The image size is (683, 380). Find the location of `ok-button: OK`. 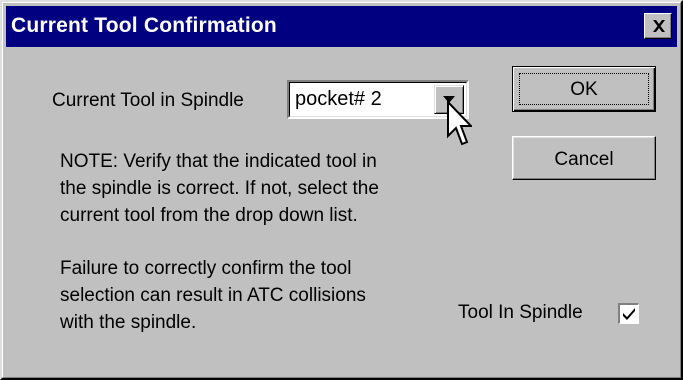

ok-button: OK is located at coordinates (584, 89).